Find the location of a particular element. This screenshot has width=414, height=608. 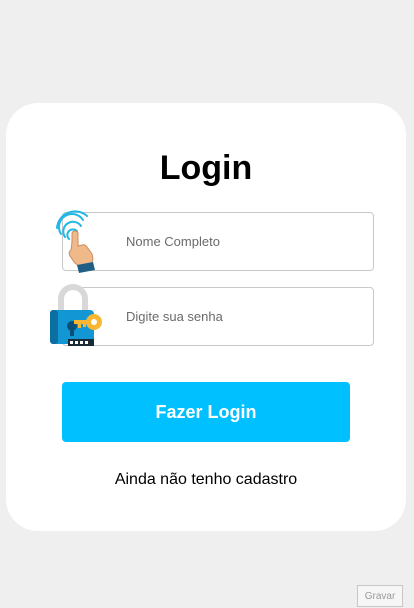

name-input is located at coordinates (218, 241).